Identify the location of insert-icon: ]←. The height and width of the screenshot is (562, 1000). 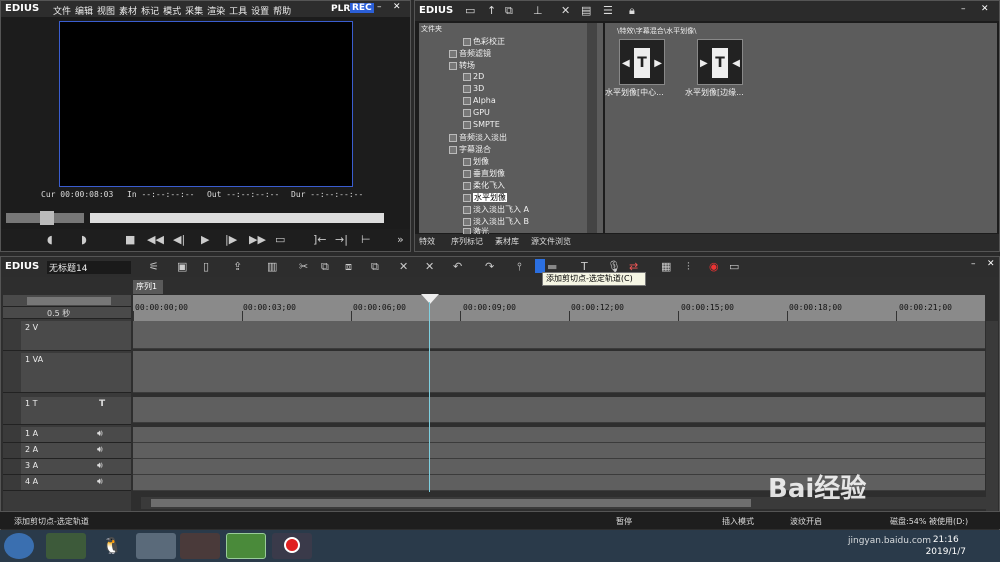
(320, 239).